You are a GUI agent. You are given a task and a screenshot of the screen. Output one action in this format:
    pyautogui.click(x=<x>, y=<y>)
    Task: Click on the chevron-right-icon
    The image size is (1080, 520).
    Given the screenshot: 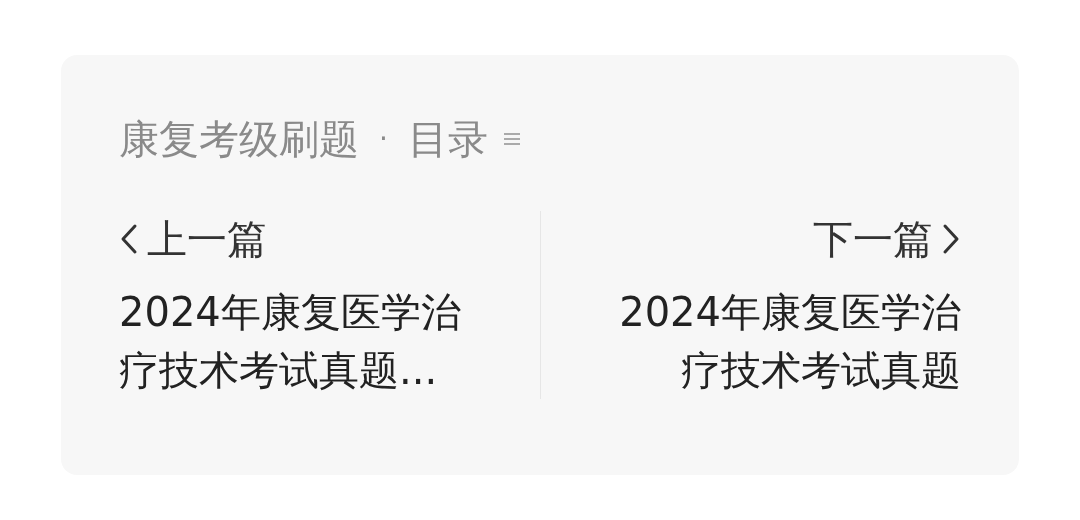 What is the action you would take?
    pyautogui.click(x=951, y=239)
    